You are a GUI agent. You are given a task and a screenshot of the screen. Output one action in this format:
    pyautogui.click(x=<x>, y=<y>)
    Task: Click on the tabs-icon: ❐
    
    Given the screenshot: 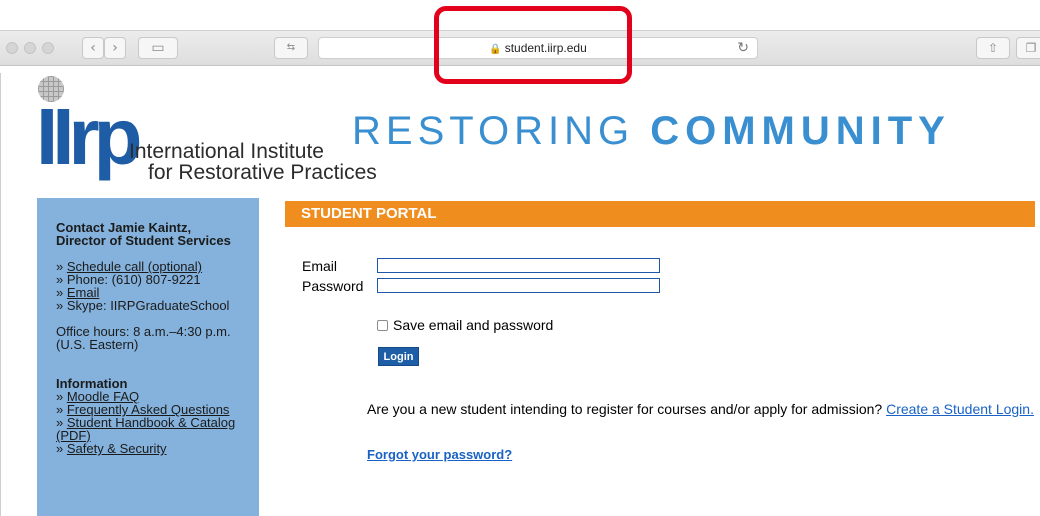 What is the action you would take?
    pyautogui.click(x=1031, y=48)
    